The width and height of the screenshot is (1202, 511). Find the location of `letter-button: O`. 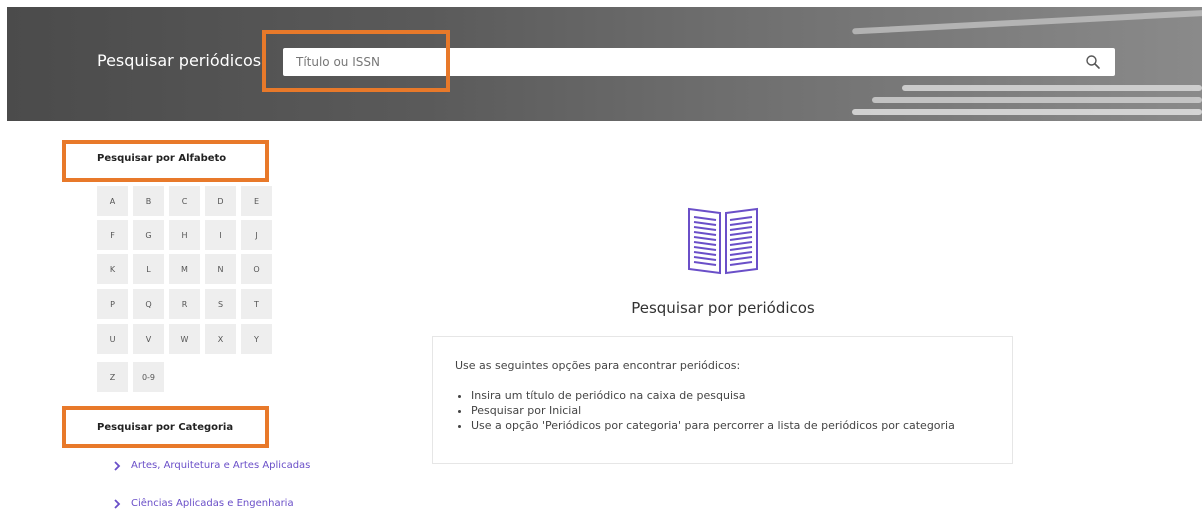

letter-button: O is located at coordinates (256, 269).